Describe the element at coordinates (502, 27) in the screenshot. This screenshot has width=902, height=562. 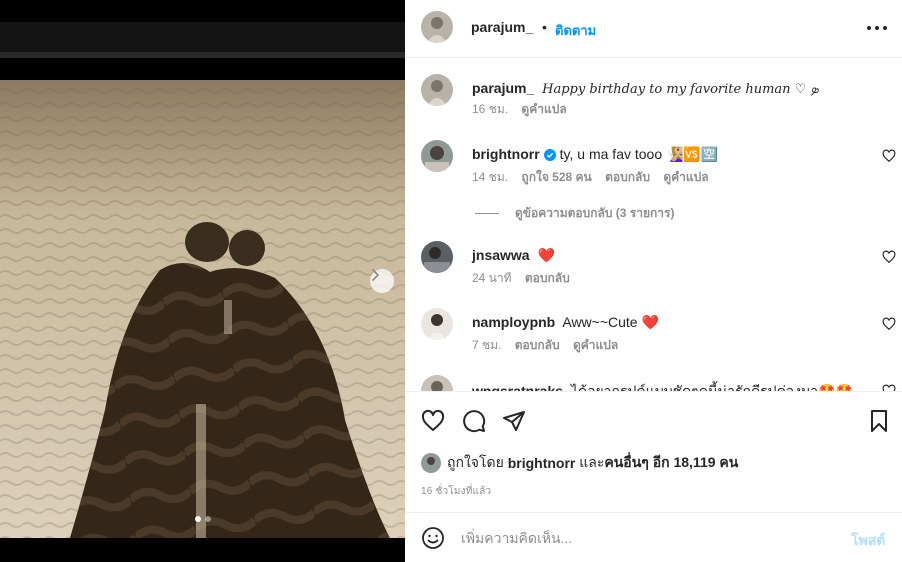
I see `author-username: parajum_` at that location.